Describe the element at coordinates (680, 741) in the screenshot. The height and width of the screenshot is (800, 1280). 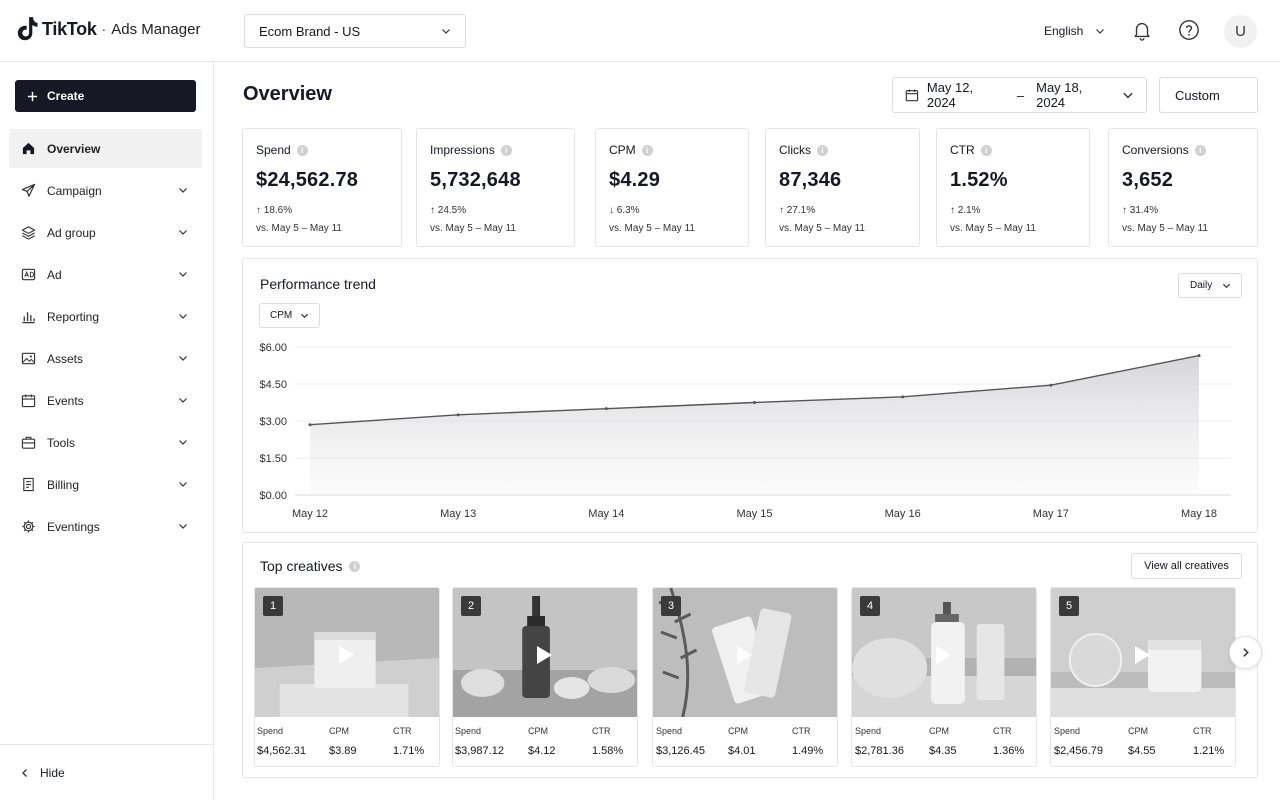
I see `stat-spend: Spend $3,126.45` at that location.